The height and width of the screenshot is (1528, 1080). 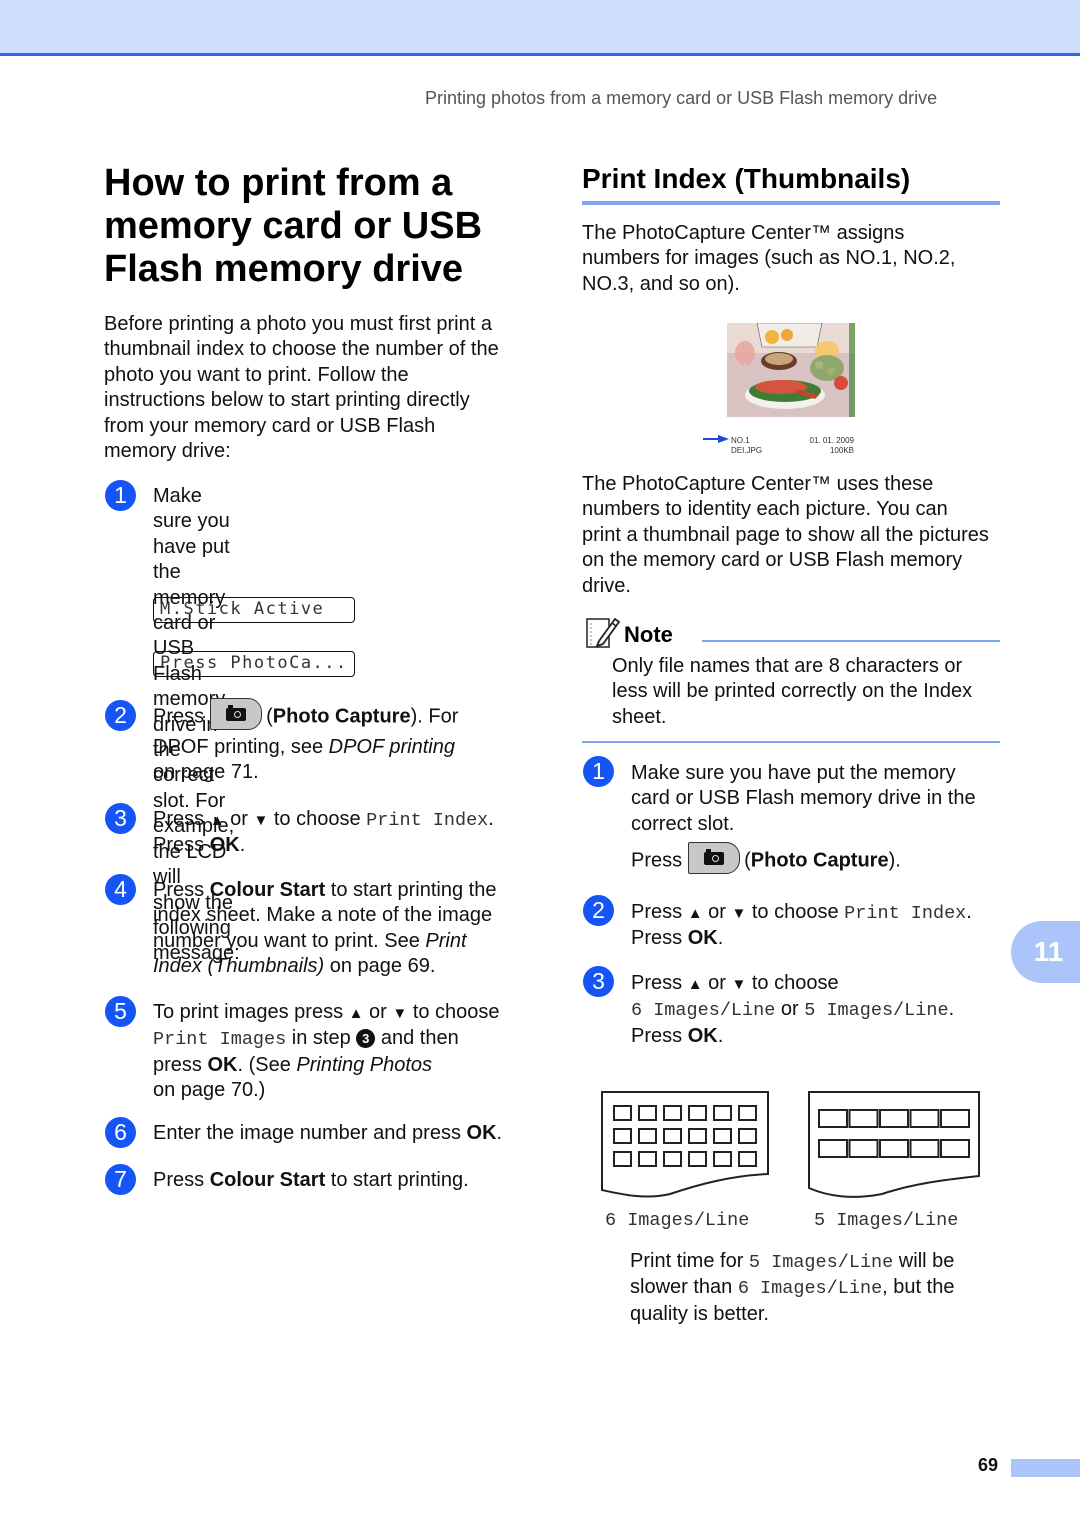 I want to click on text: and then, so click(x=417, y=1038).